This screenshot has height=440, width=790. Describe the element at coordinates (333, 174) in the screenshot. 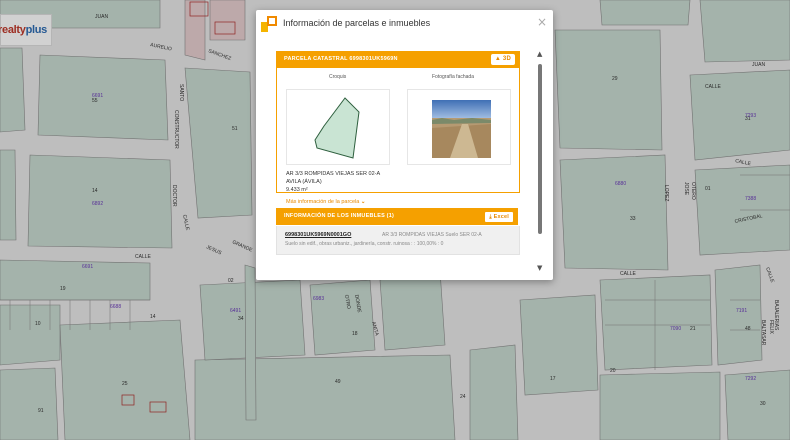

I see `address-line-1: AR 3/3 ROMPIDAS VIEJAS SER 02-A` at that location.